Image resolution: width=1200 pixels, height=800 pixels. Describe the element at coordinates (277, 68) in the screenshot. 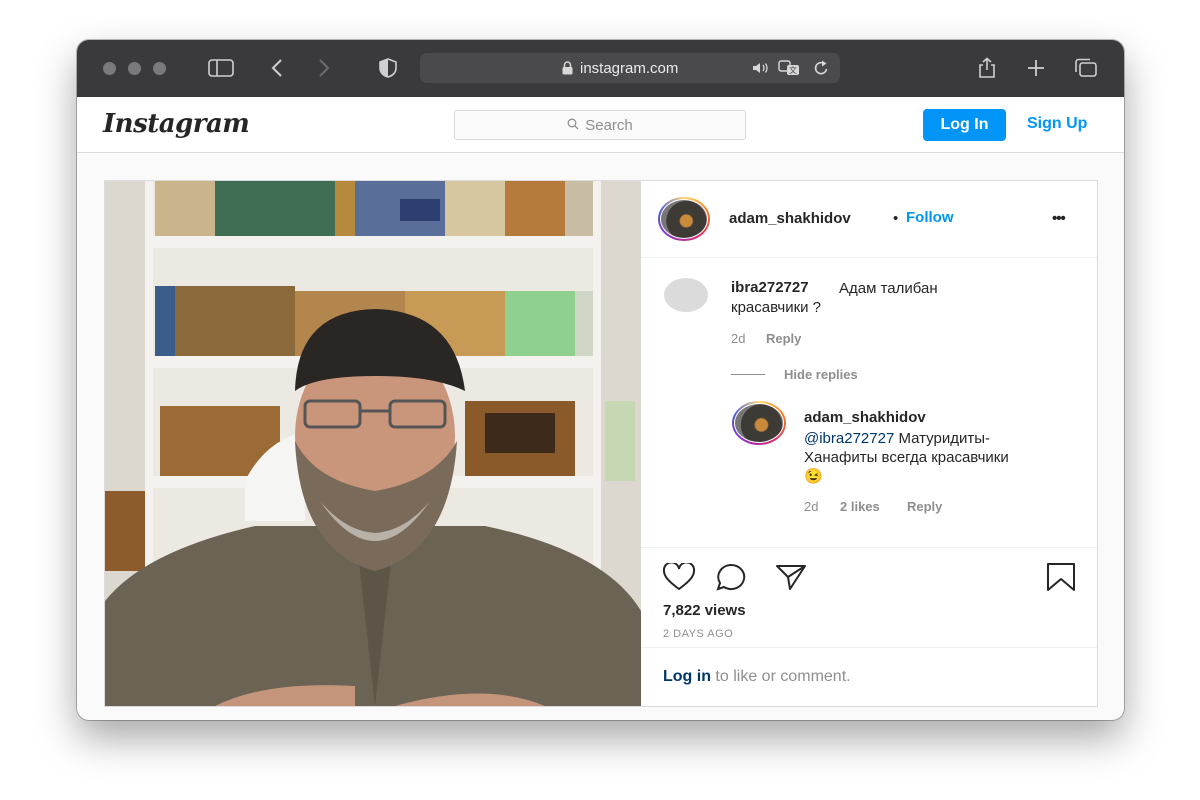

I see `back-button` at that location.